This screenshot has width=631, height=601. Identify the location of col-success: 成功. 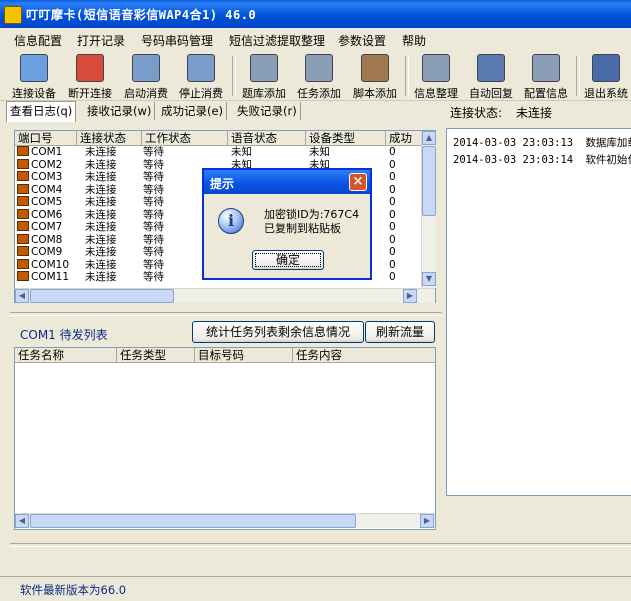
(403, 138).